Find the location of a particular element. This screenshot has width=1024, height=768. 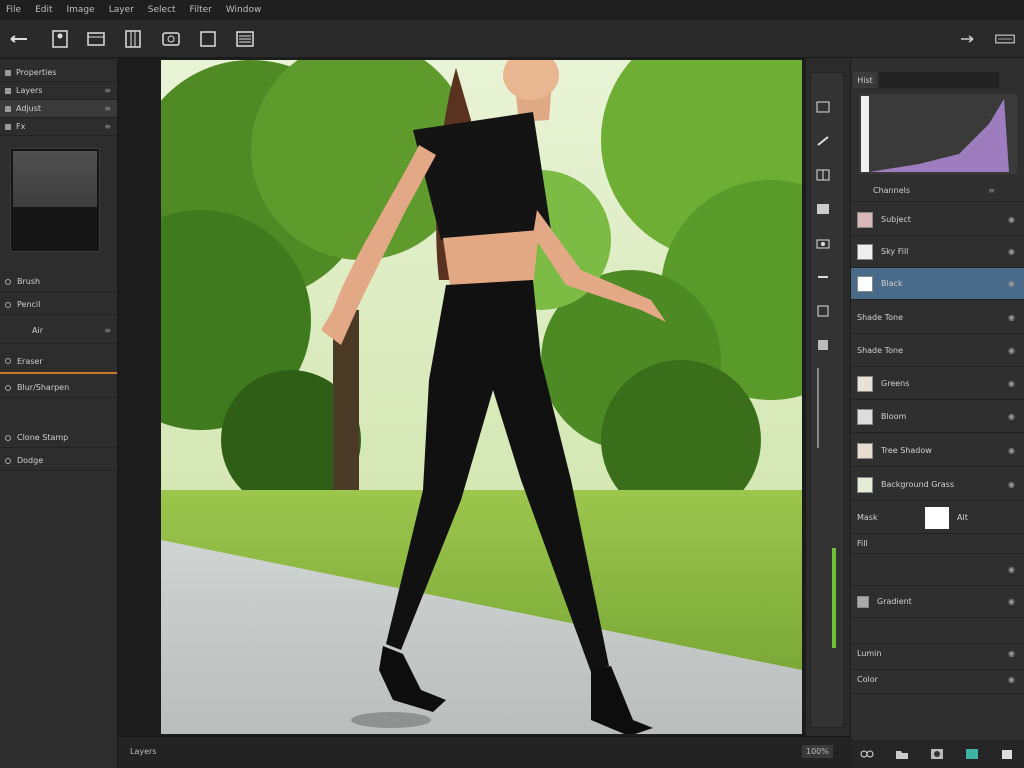

property-label: Fill is located at coordinates (862, 543).